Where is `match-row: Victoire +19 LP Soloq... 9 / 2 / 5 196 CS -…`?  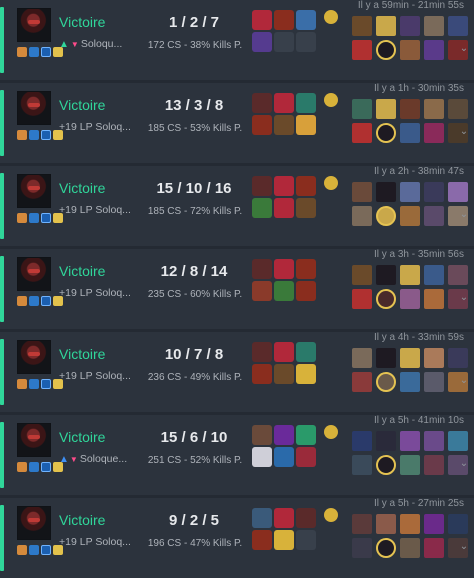 match-row: Victoire +19 LP Soloq... 9 / 2 / 5 196 CS -… is located at coordinates (237, 538).